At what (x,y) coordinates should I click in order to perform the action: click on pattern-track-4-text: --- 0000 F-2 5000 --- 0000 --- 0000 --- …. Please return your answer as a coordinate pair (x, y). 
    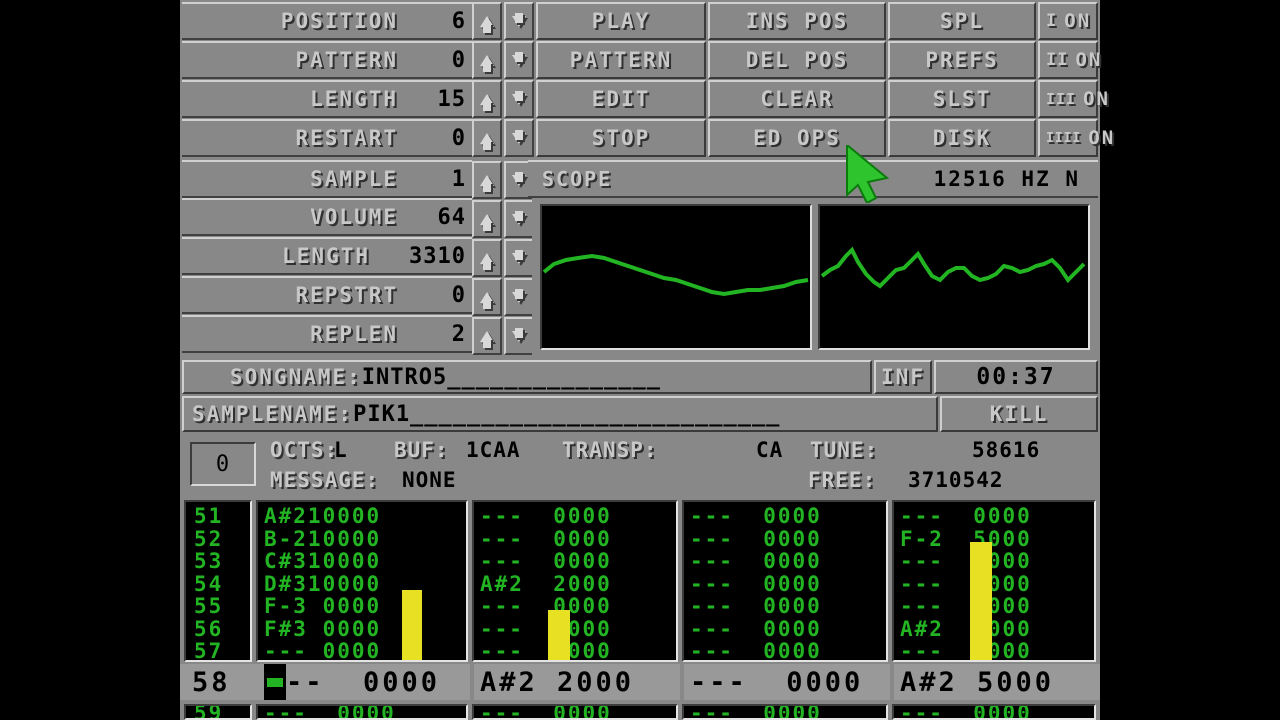
    Looking at the image, I should click on (966, 583).